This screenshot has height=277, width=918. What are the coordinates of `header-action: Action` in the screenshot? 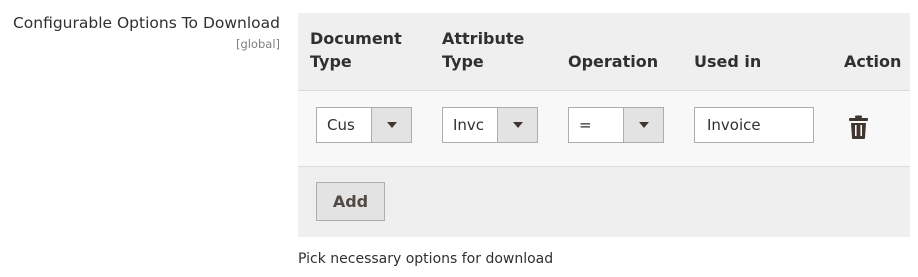 It's located at (873, 61).